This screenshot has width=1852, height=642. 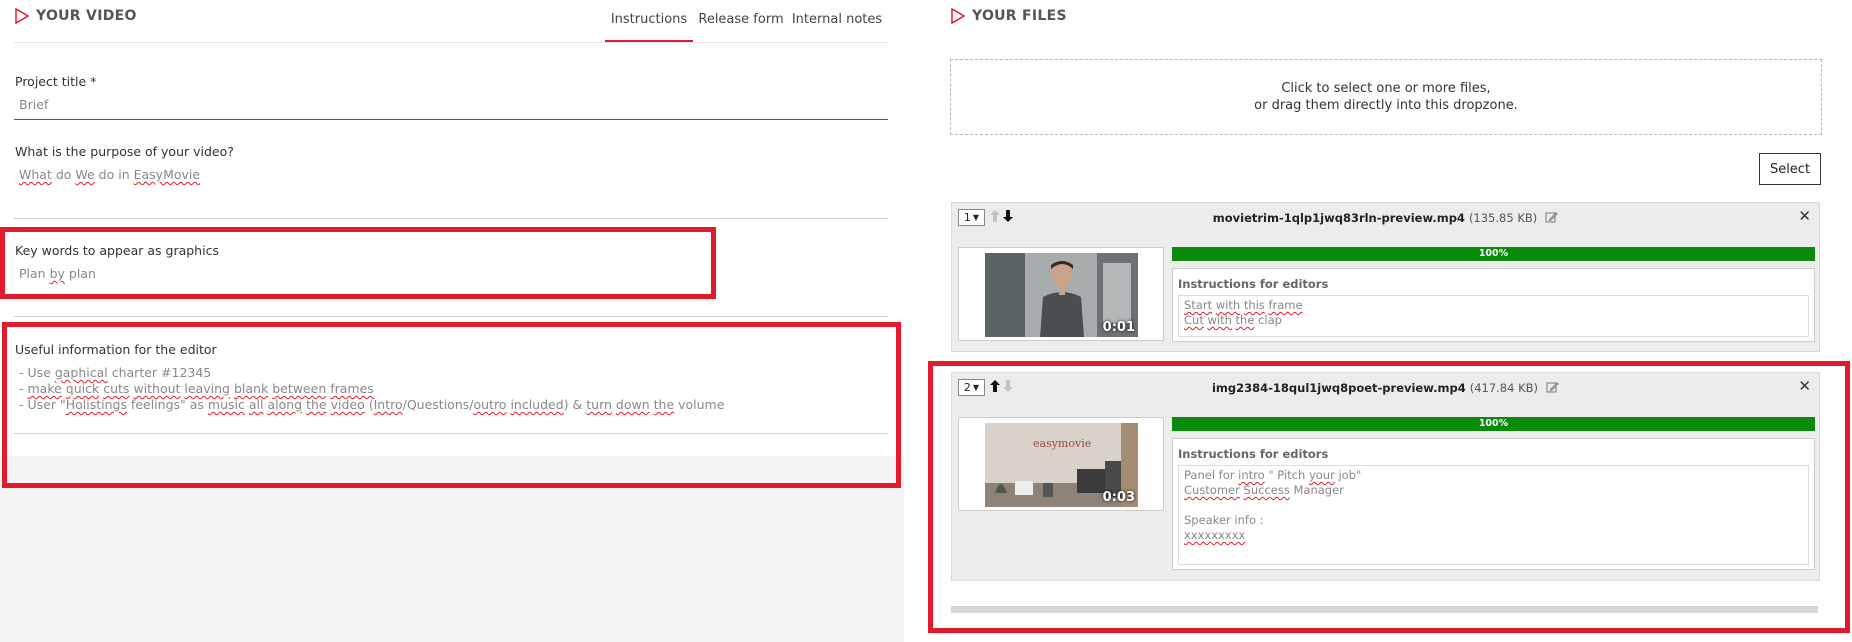 I want to click on tab-internal-notes-label: Internal notes, so click(x=837, y=19).